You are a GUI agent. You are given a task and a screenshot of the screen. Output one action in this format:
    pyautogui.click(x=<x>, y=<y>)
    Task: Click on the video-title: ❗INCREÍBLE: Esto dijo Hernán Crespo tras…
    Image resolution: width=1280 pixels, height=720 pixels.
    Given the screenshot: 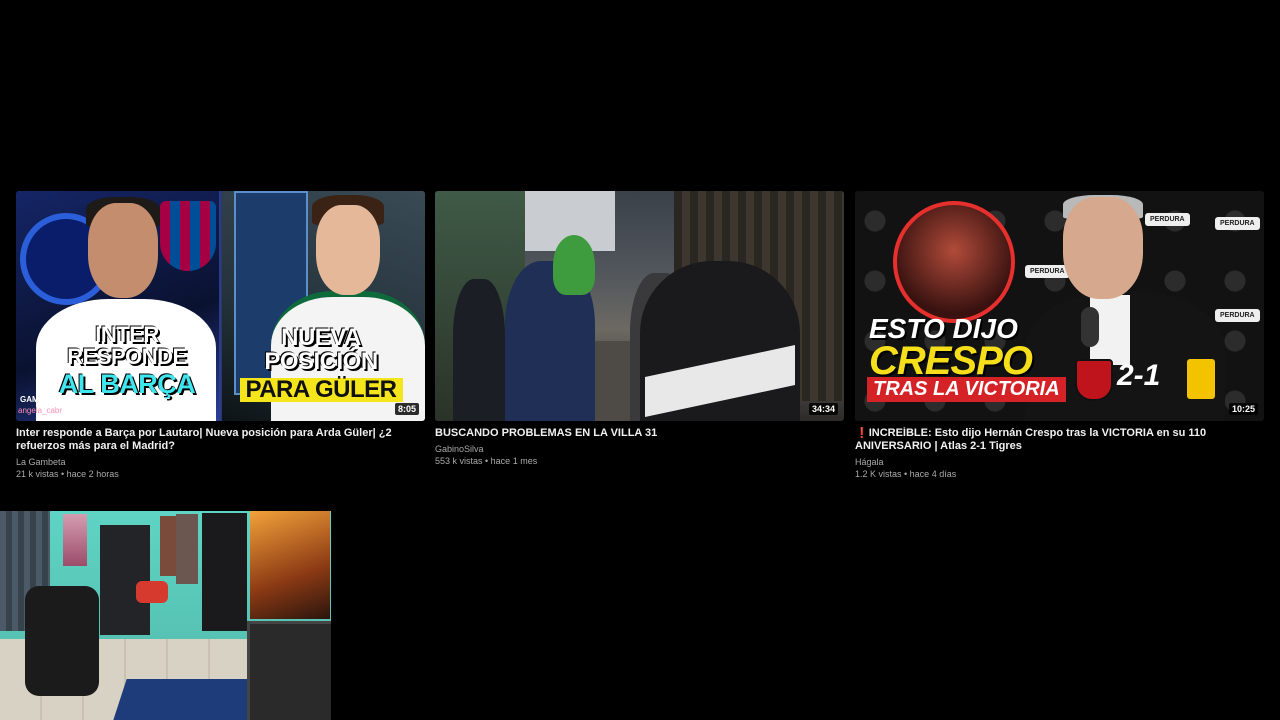 What is the action you would take?
    pyautogui.click(x=1059, y=440)
    